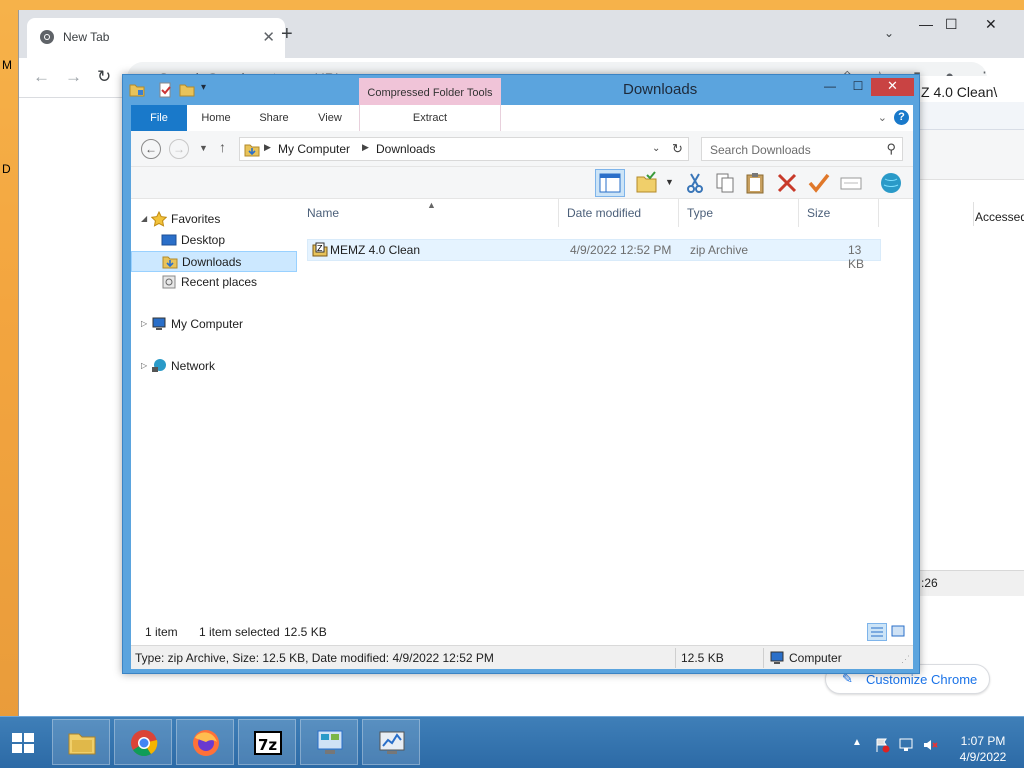  Describe the element at coordinates (391, 742) in the screenshot. I see `taskbar-system-monitor` at that location.